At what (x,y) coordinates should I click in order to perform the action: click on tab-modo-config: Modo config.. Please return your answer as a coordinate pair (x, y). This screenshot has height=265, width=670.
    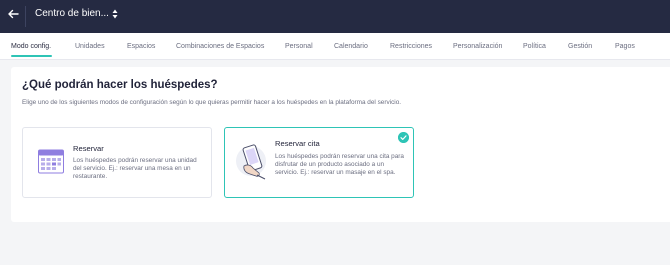
    Looking at the image, I should click on (31, 46).